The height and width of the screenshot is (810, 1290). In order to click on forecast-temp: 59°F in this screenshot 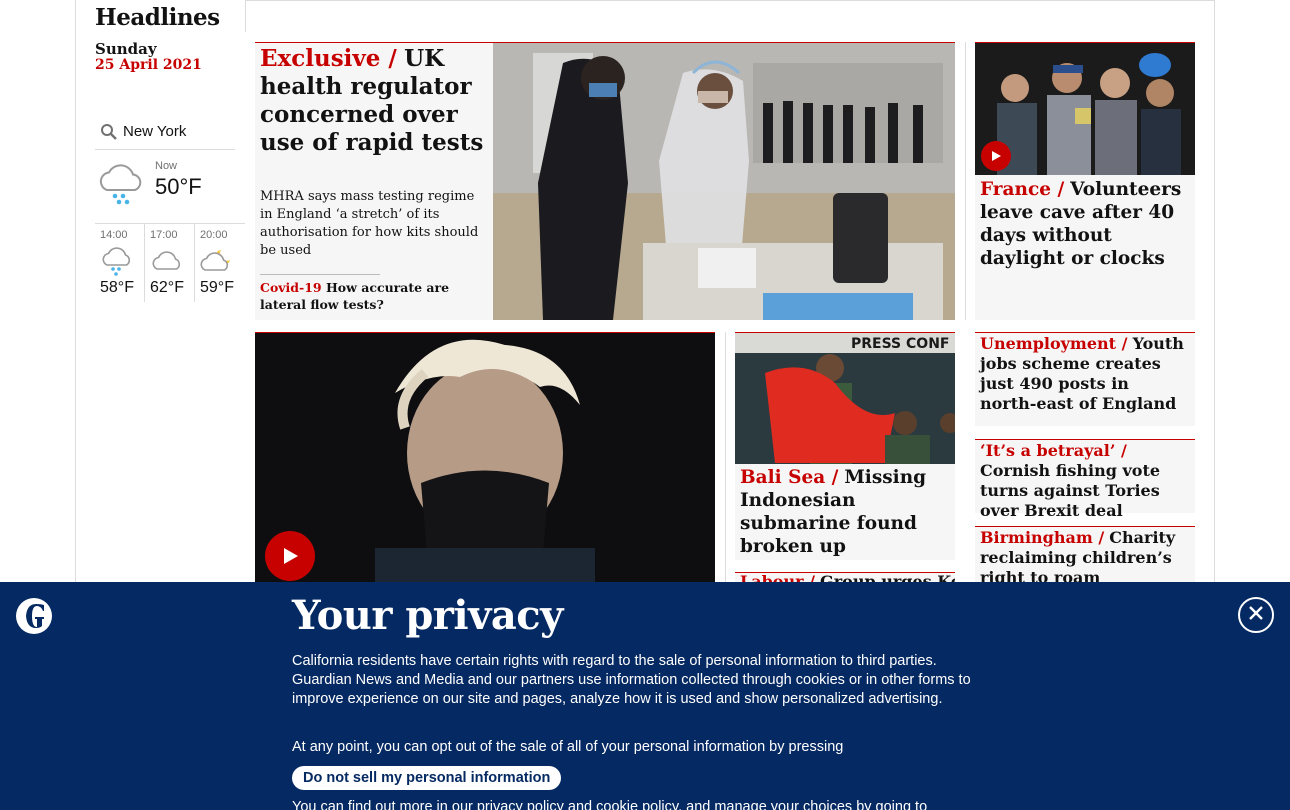, I will do `click(217, 287)`.